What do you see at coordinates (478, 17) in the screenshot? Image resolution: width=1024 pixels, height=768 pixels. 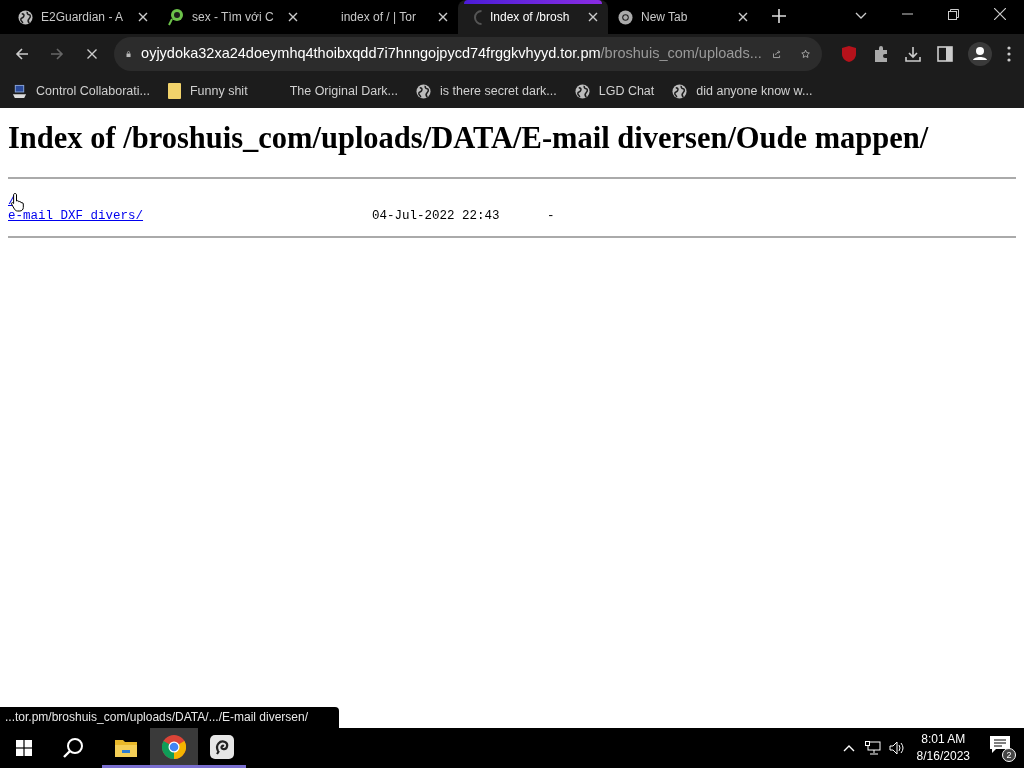 I see `loading-spinner-icon` at bounding box center [478, 17].